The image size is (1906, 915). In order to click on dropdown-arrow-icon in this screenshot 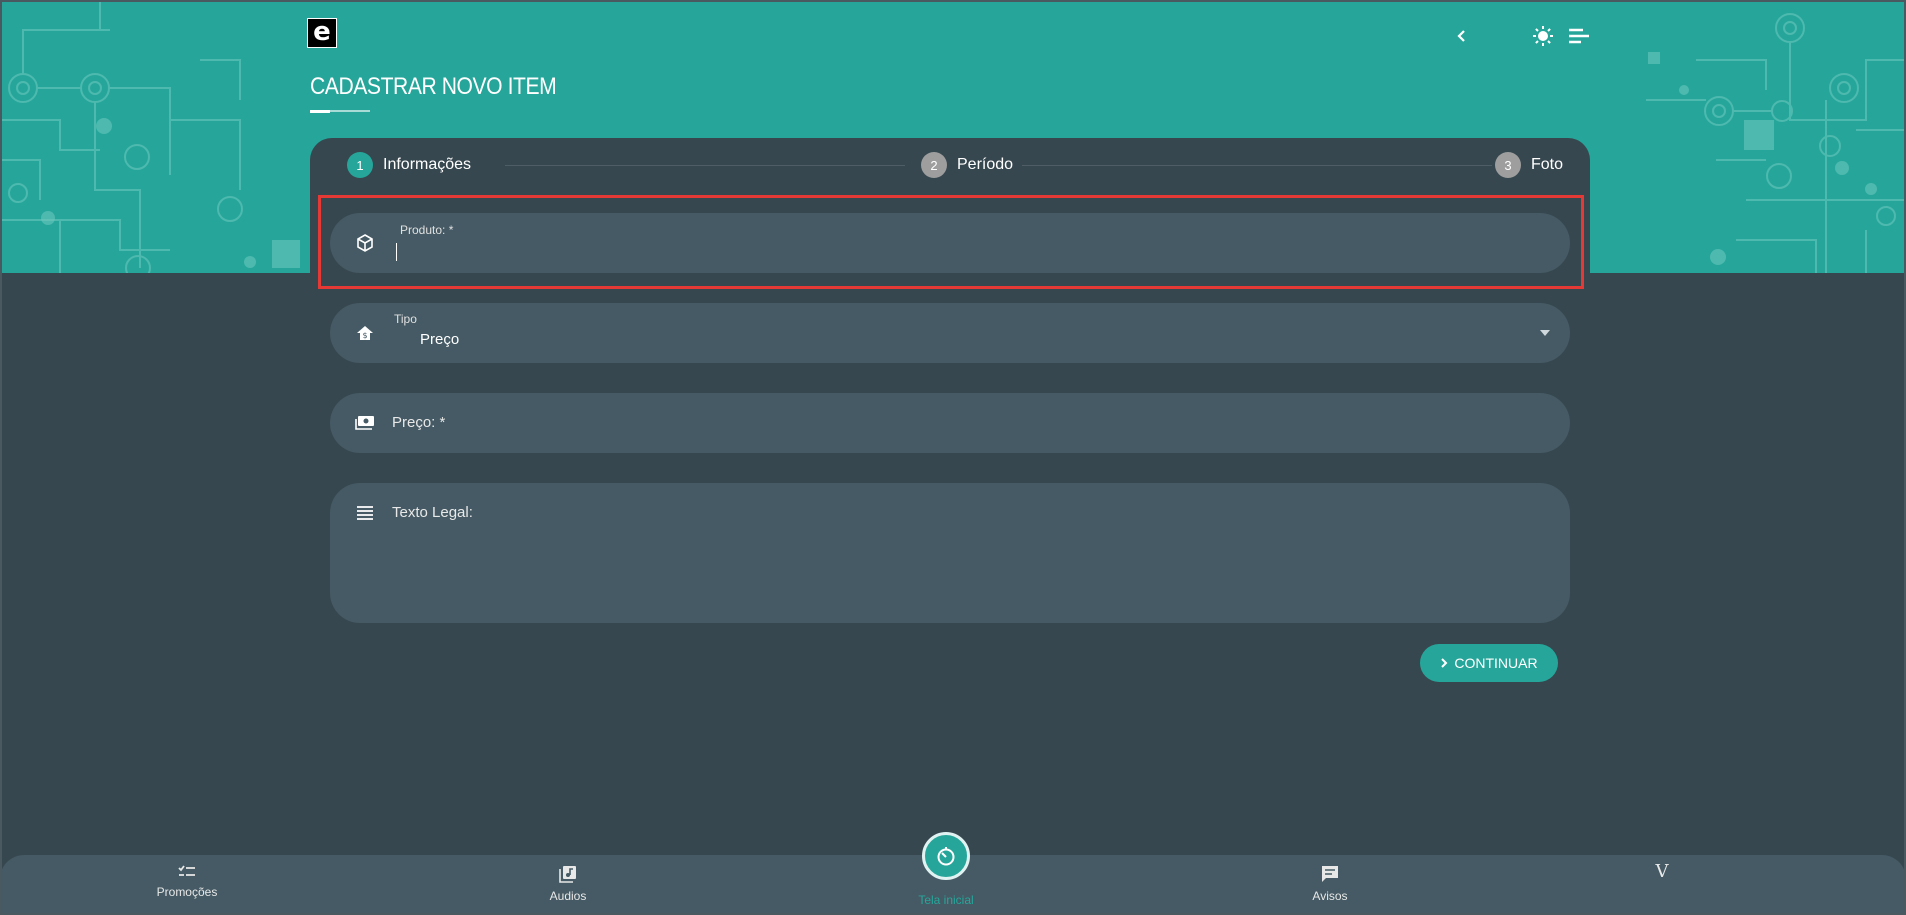, I will do `click(1545, 333)`.